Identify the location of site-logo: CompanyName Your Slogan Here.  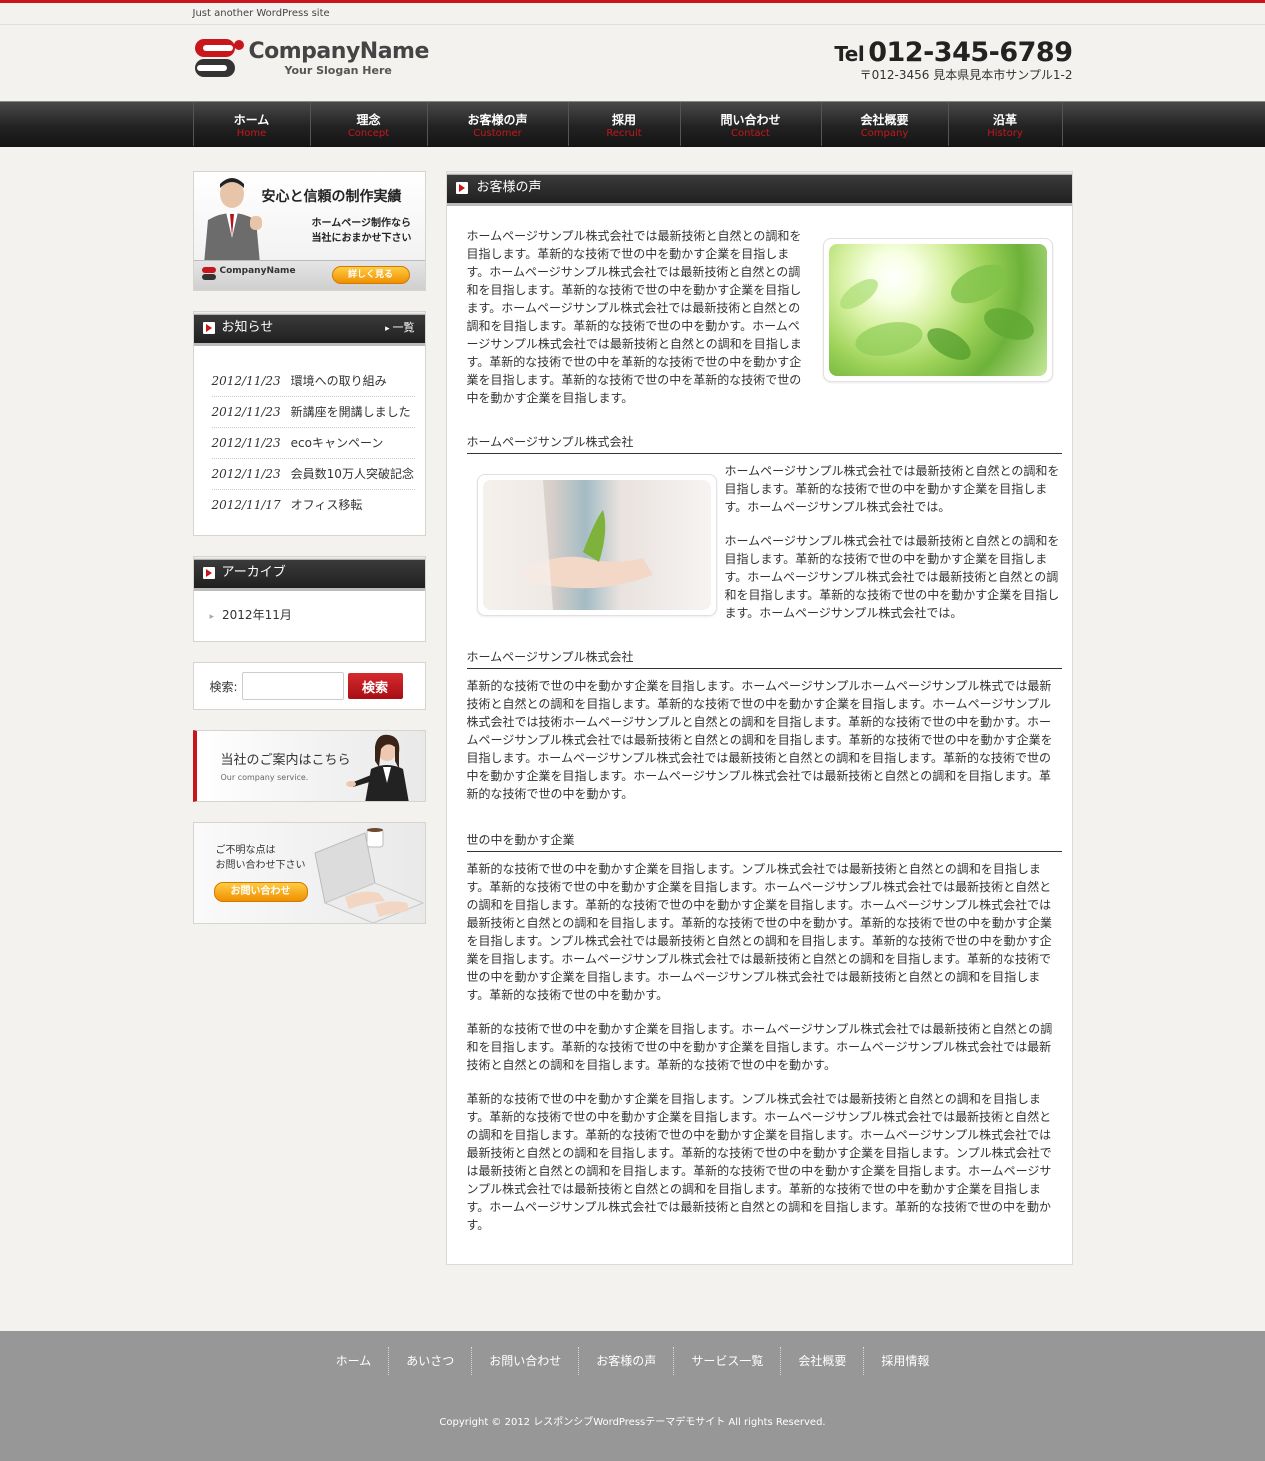
(311, 59).